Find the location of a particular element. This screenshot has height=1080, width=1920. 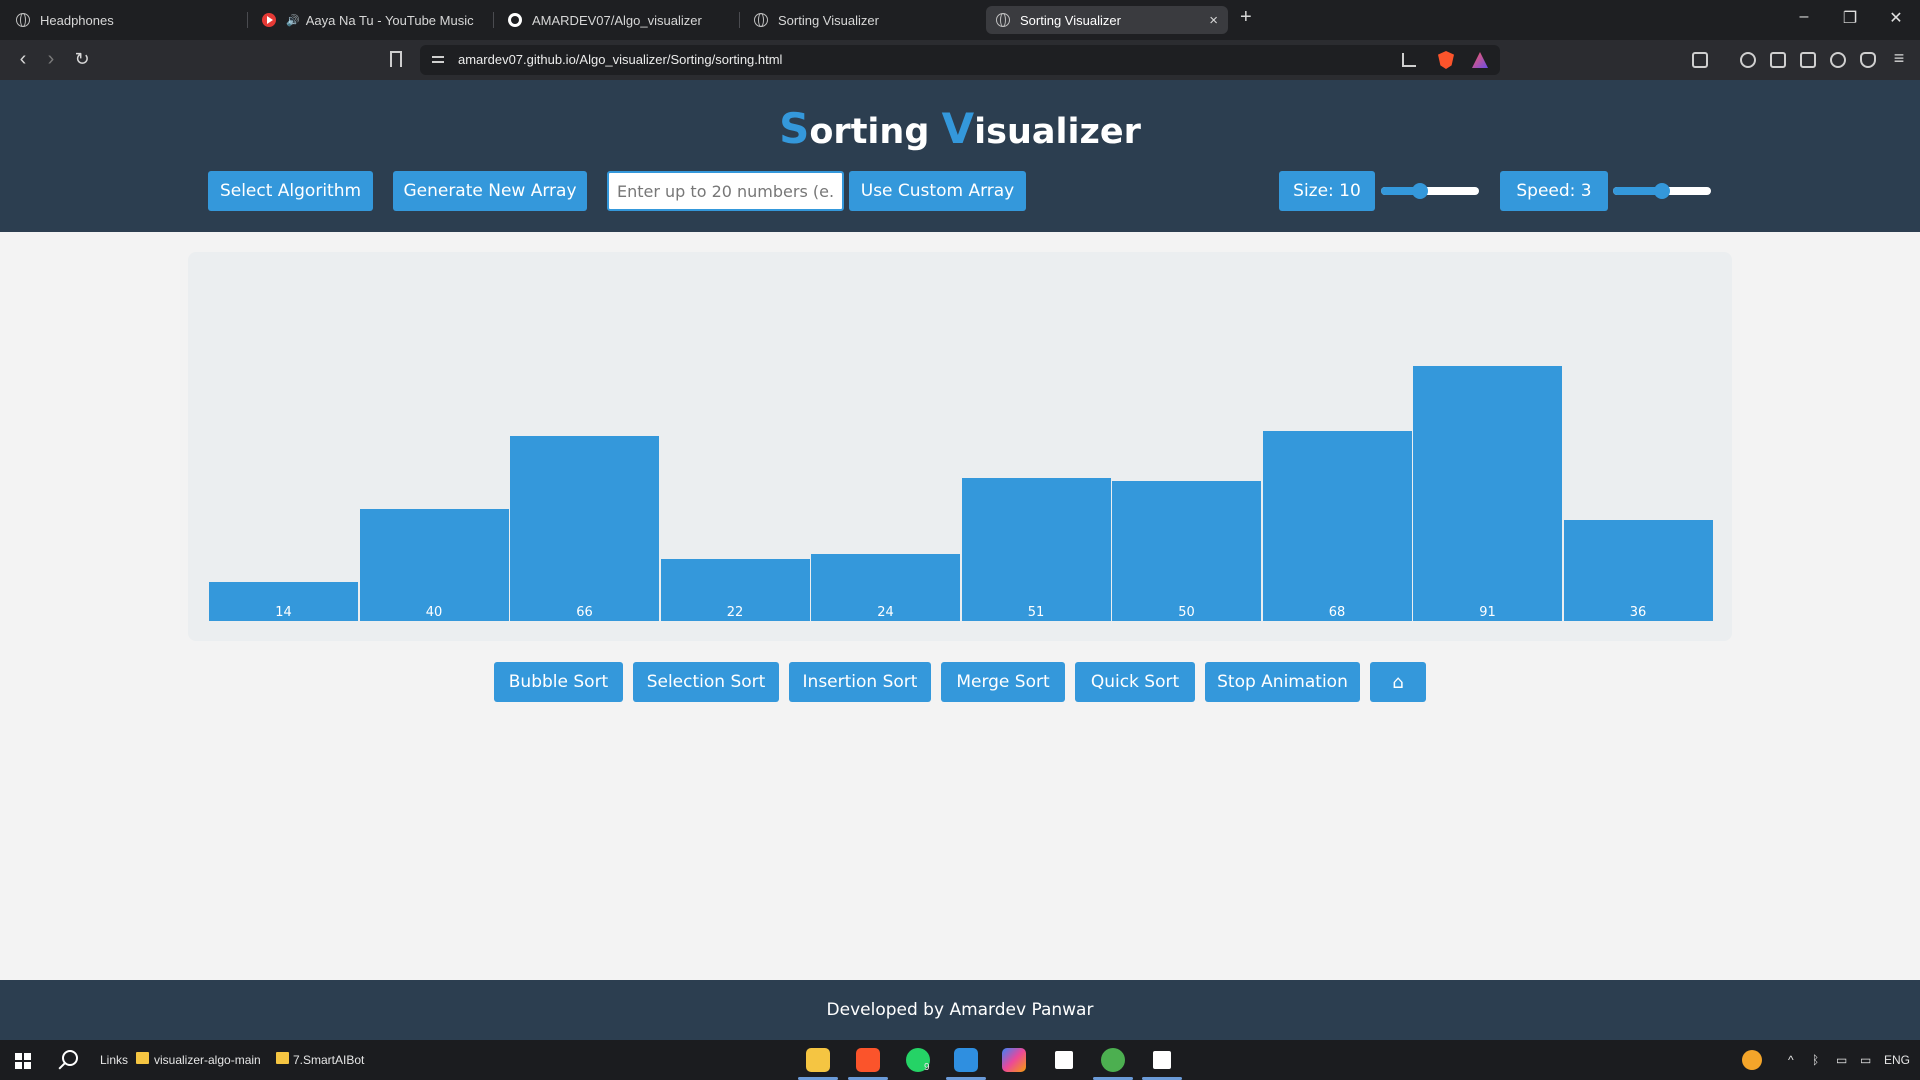

tab-github-repo: AMARDEV07/Algo_visualizer is located at coordinates (618, 20).